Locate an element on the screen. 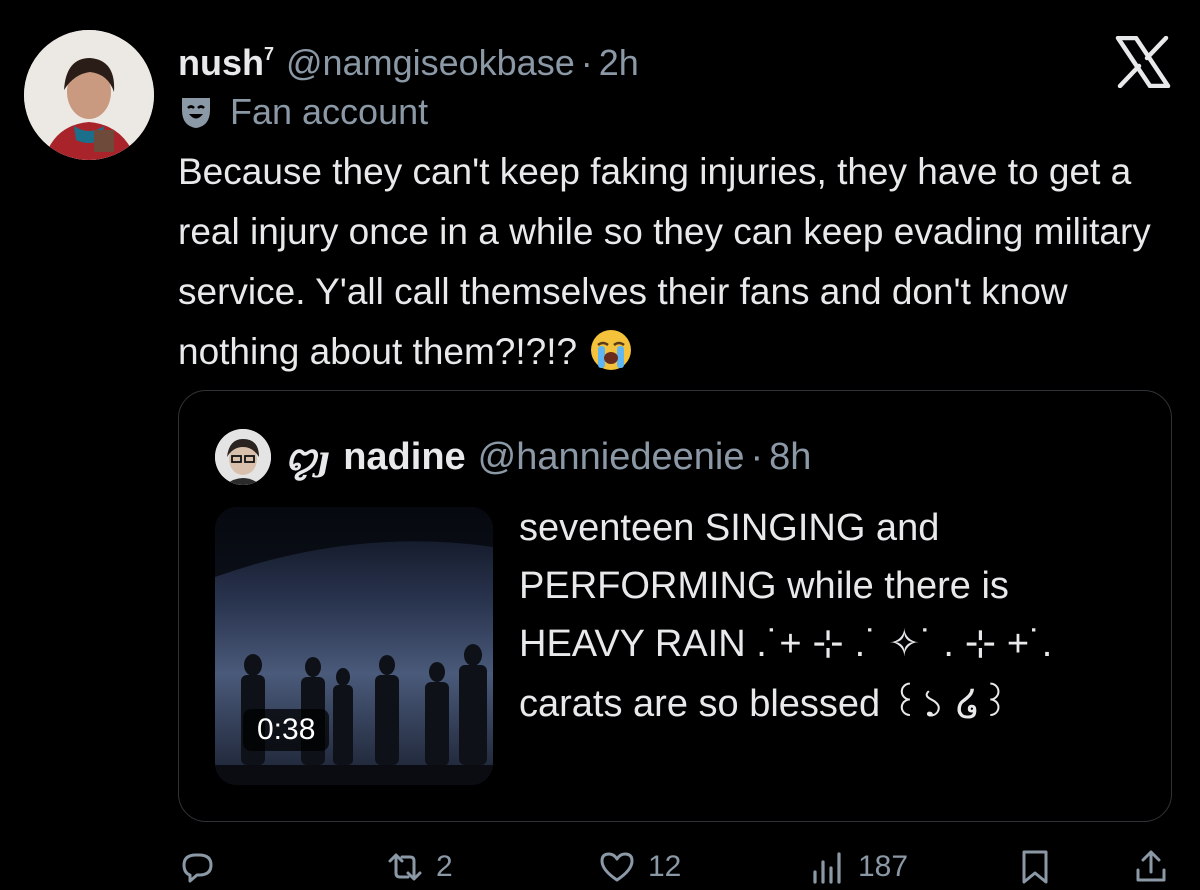  retweet-button: 2 is located at coordinates (419, 867).